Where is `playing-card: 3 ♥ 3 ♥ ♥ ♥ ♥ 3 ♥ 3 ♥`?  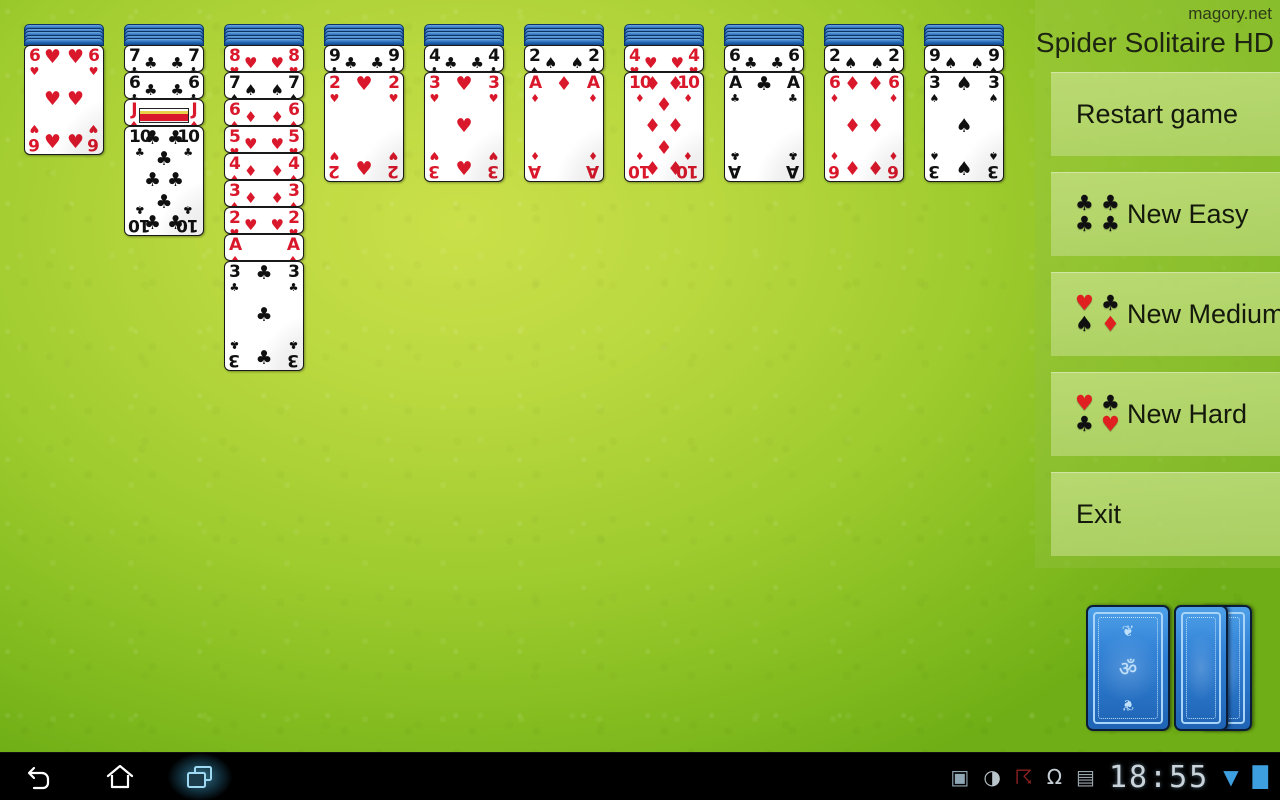 playing-card: 3 ♥ 3 ♥ ♥ ♥ ♥ 3 ♥ 3 ♥ is located at coordinates (464, 126).